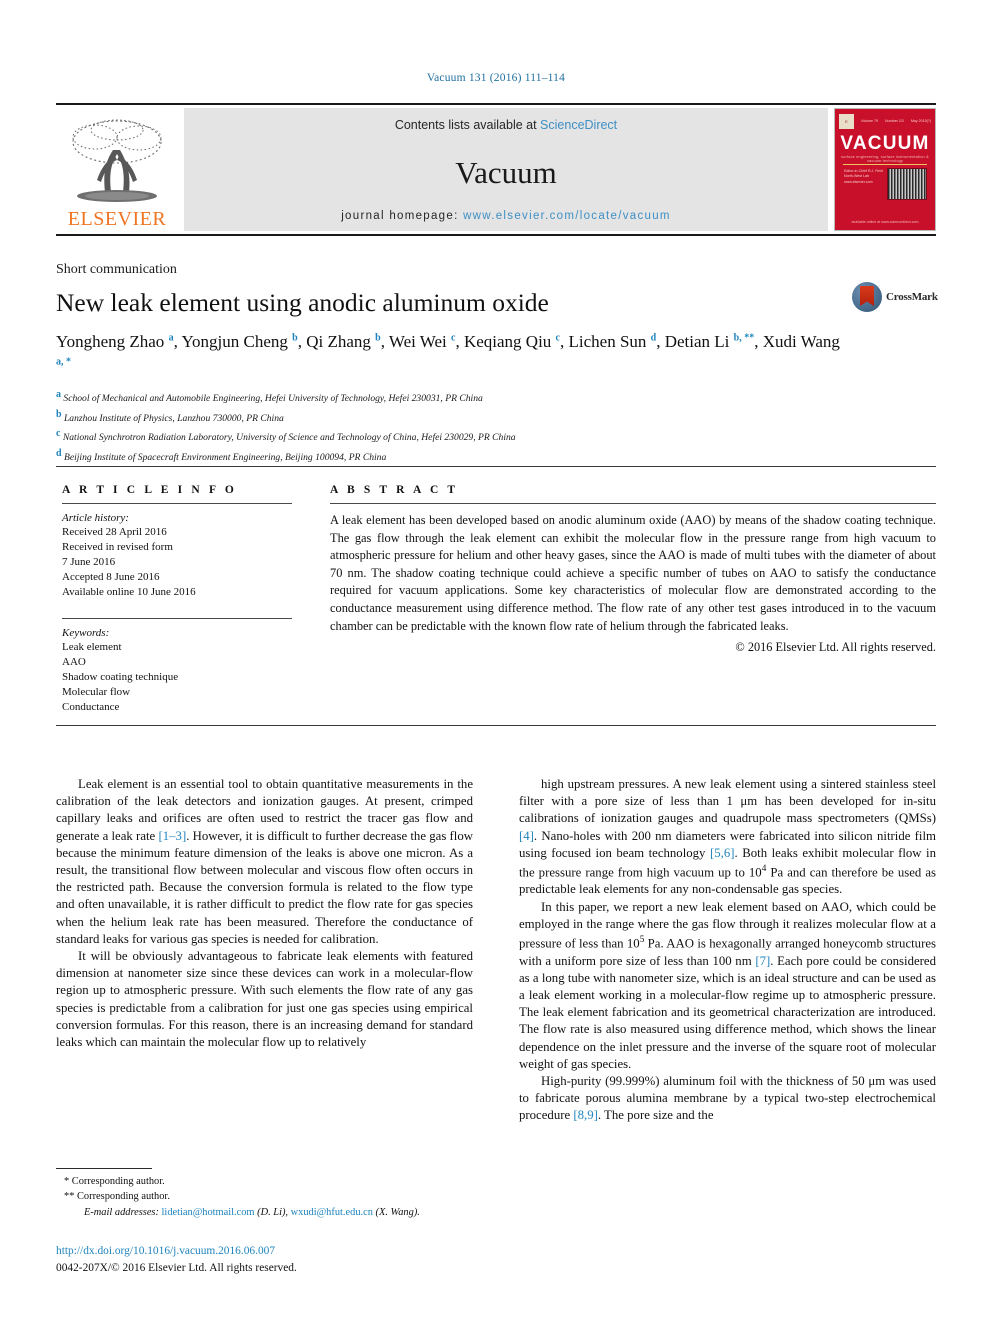  I want to click on homepage-label: journal homepage:, so click(402, 216).